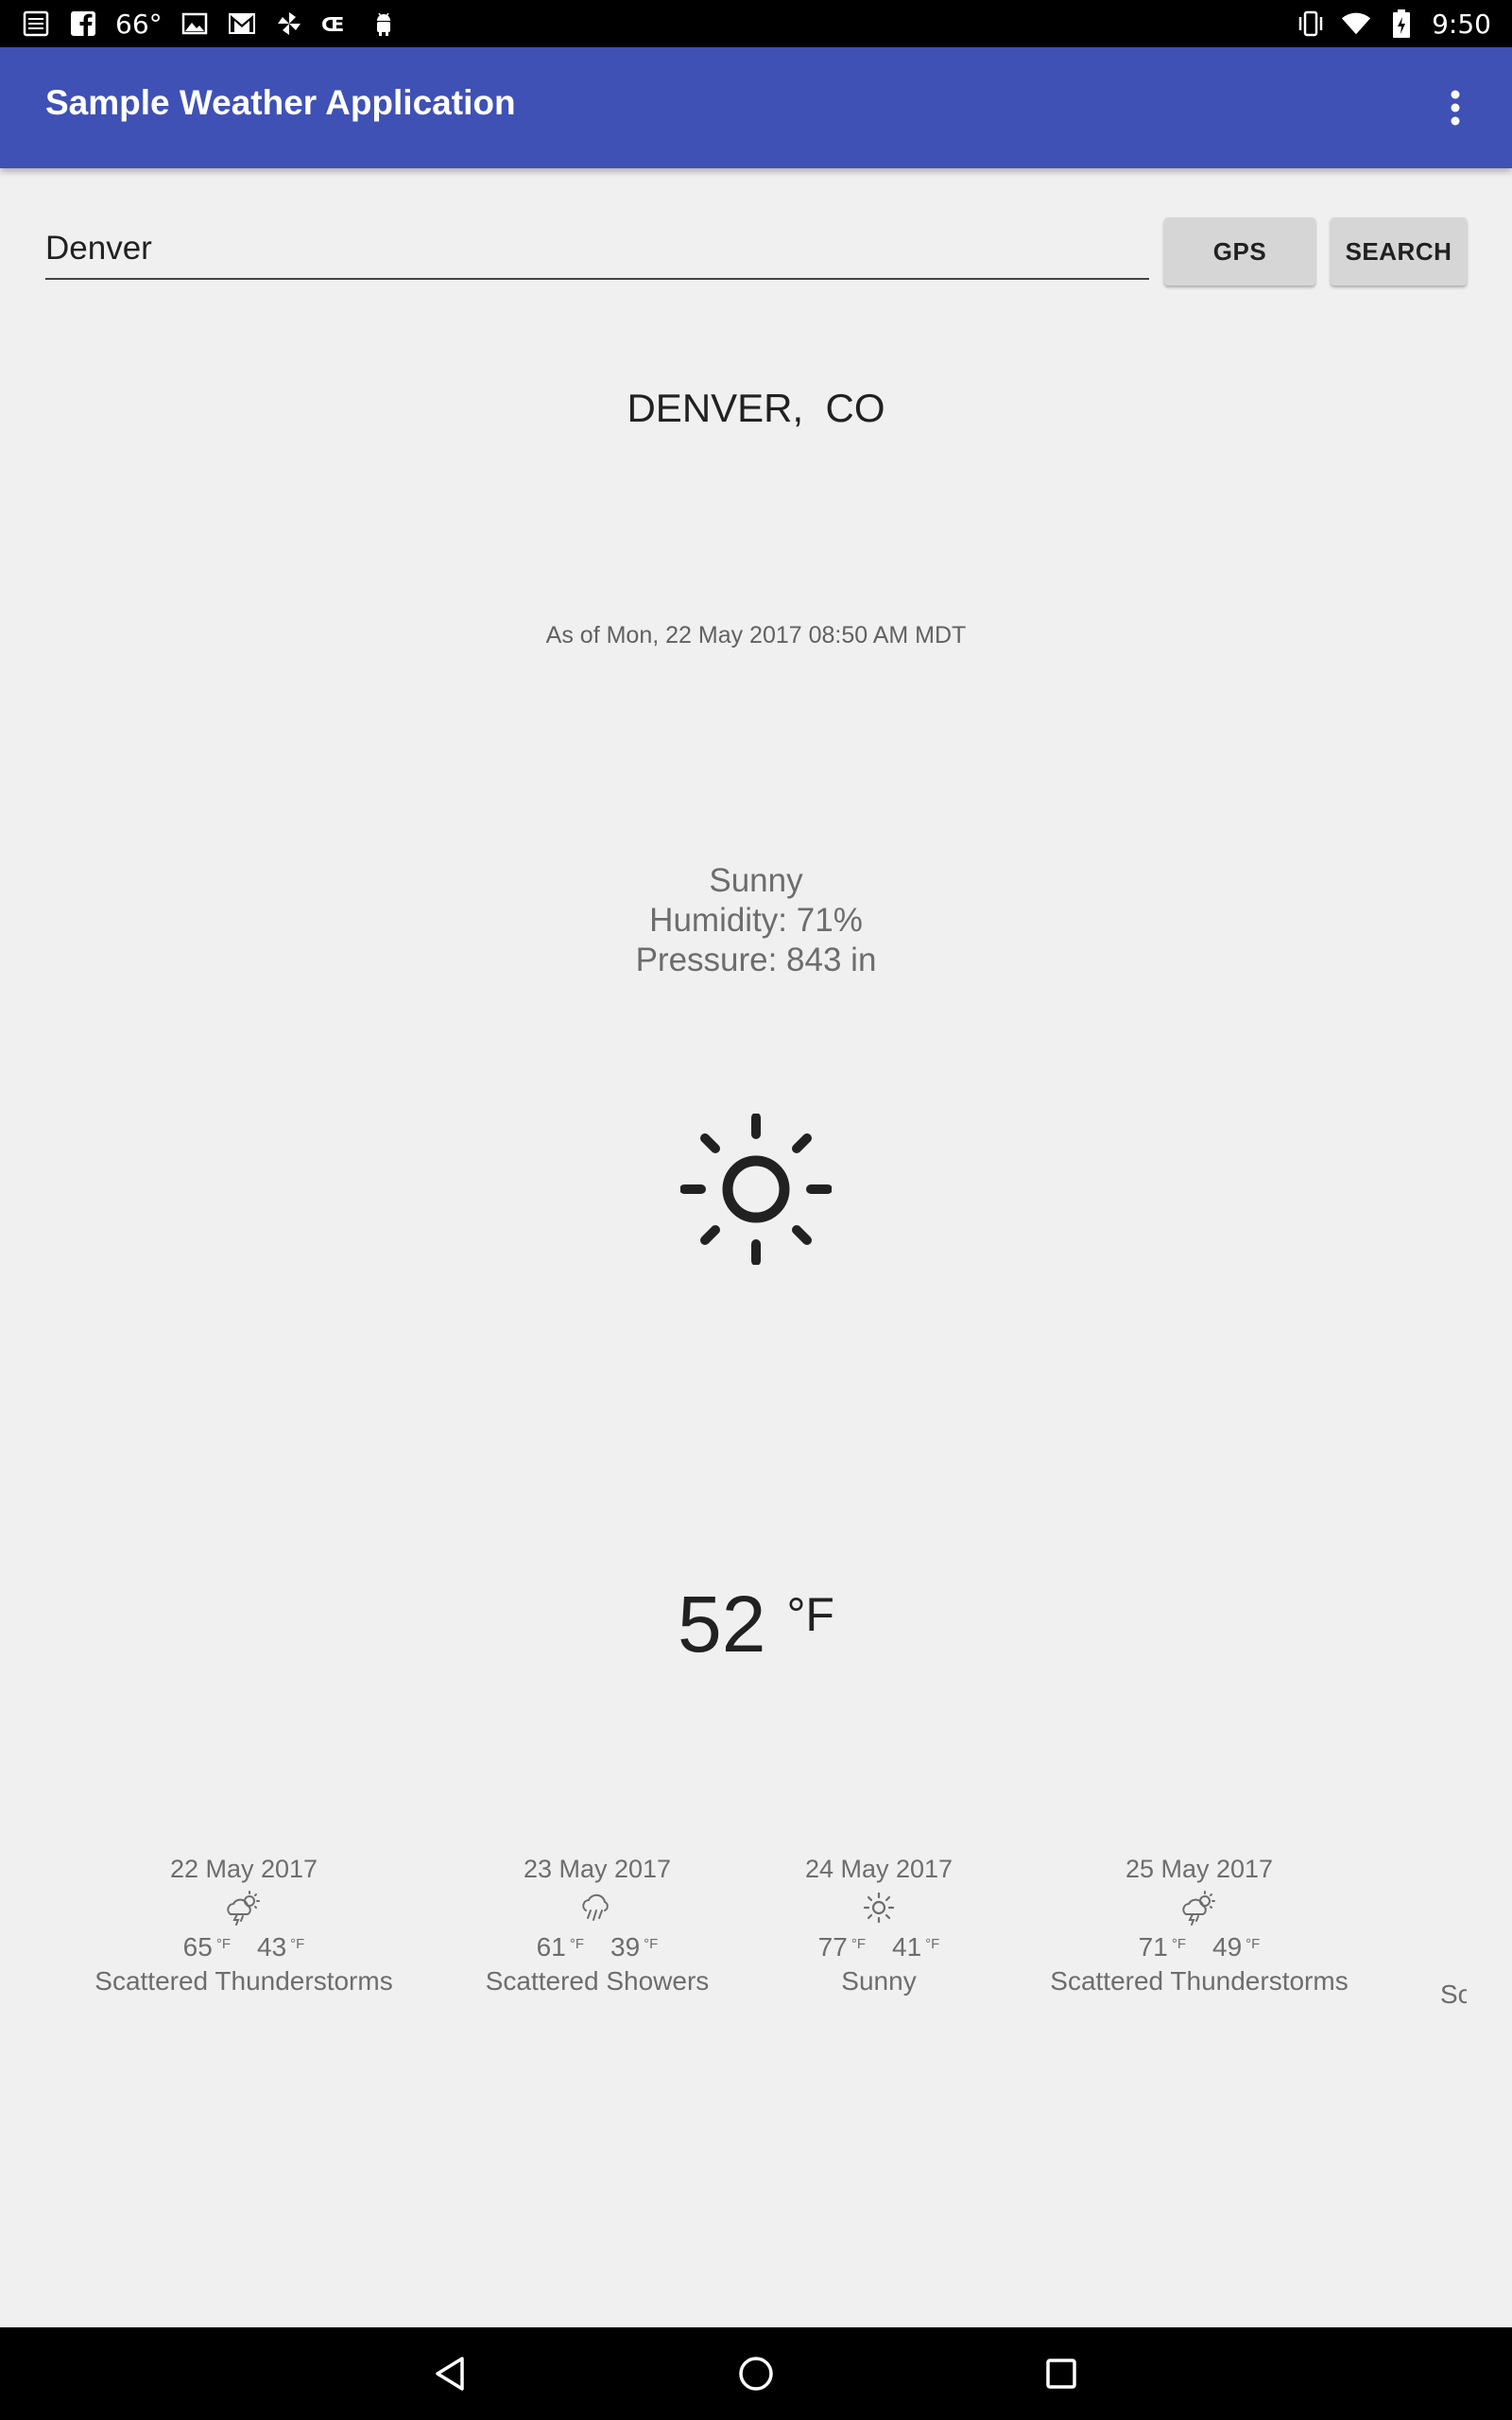  What do you see at coordinates (384, 24) in the screenshot?
I see `android-icon` at bounding box center [384, 24].